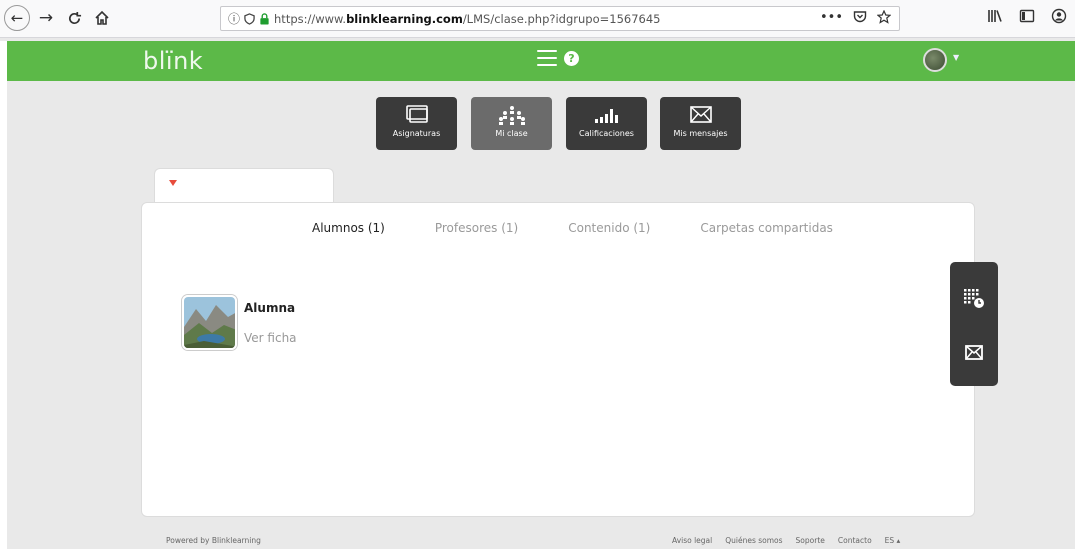 The image size is (1075, 549). I want to click on library-icon, so click(995, 16).